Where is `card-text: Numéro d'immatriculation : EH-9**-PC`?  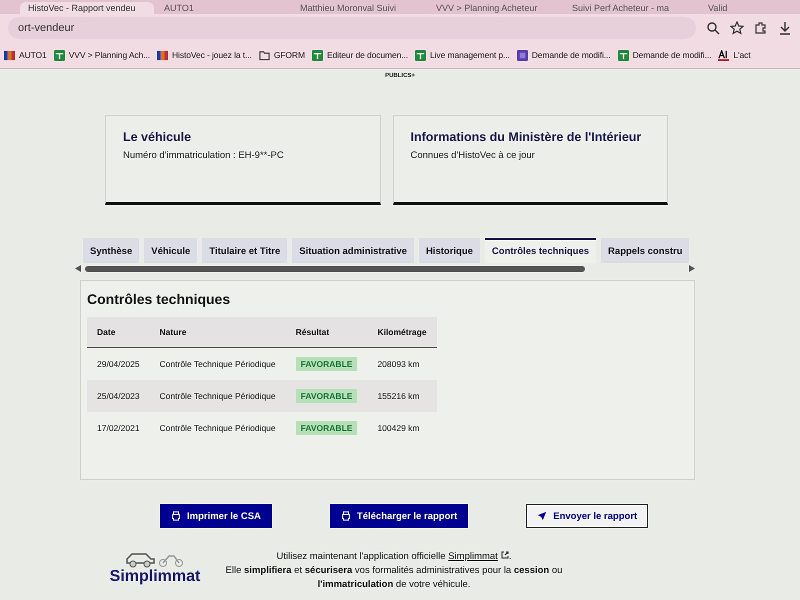
card-text: Numéro d'immatriculation : EH-9**-PC is located at coordinates (204, 155).